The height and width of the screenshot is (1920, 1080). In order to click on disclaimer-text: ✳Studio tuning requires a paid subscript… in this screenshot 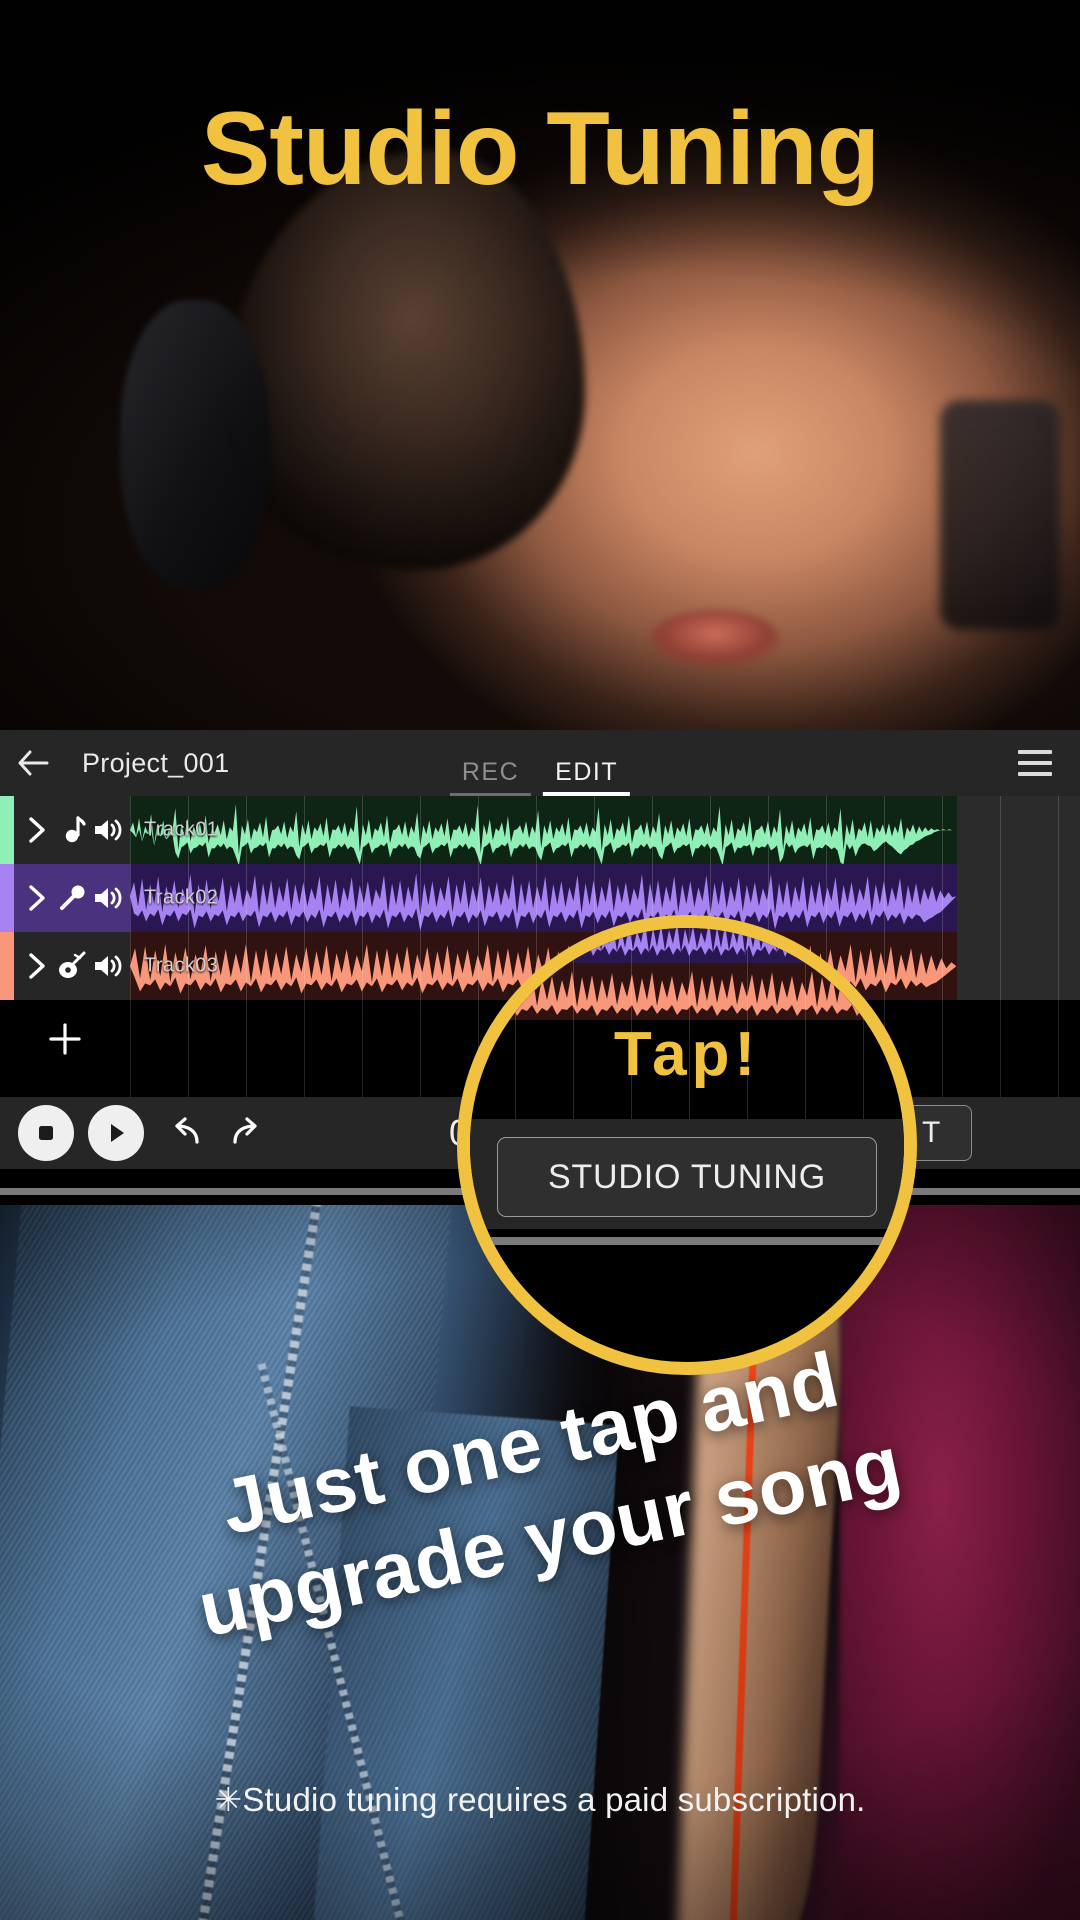, I will do `click(540, 1799)`.